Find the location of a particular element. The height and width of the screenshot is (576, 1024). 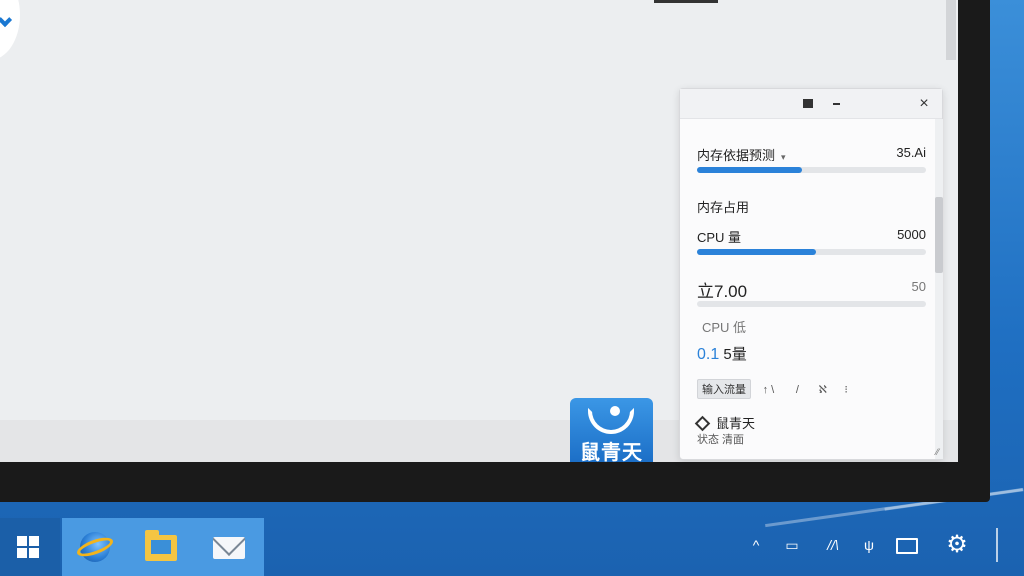

close-icon: × is located at coordinates (924, 103).